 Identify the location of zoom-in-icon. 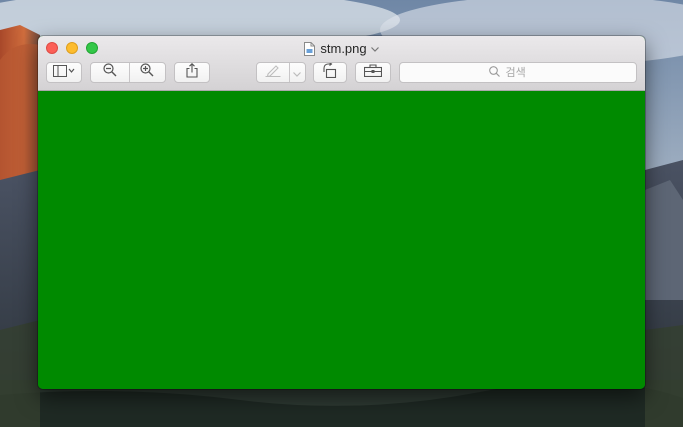
(146, 72).